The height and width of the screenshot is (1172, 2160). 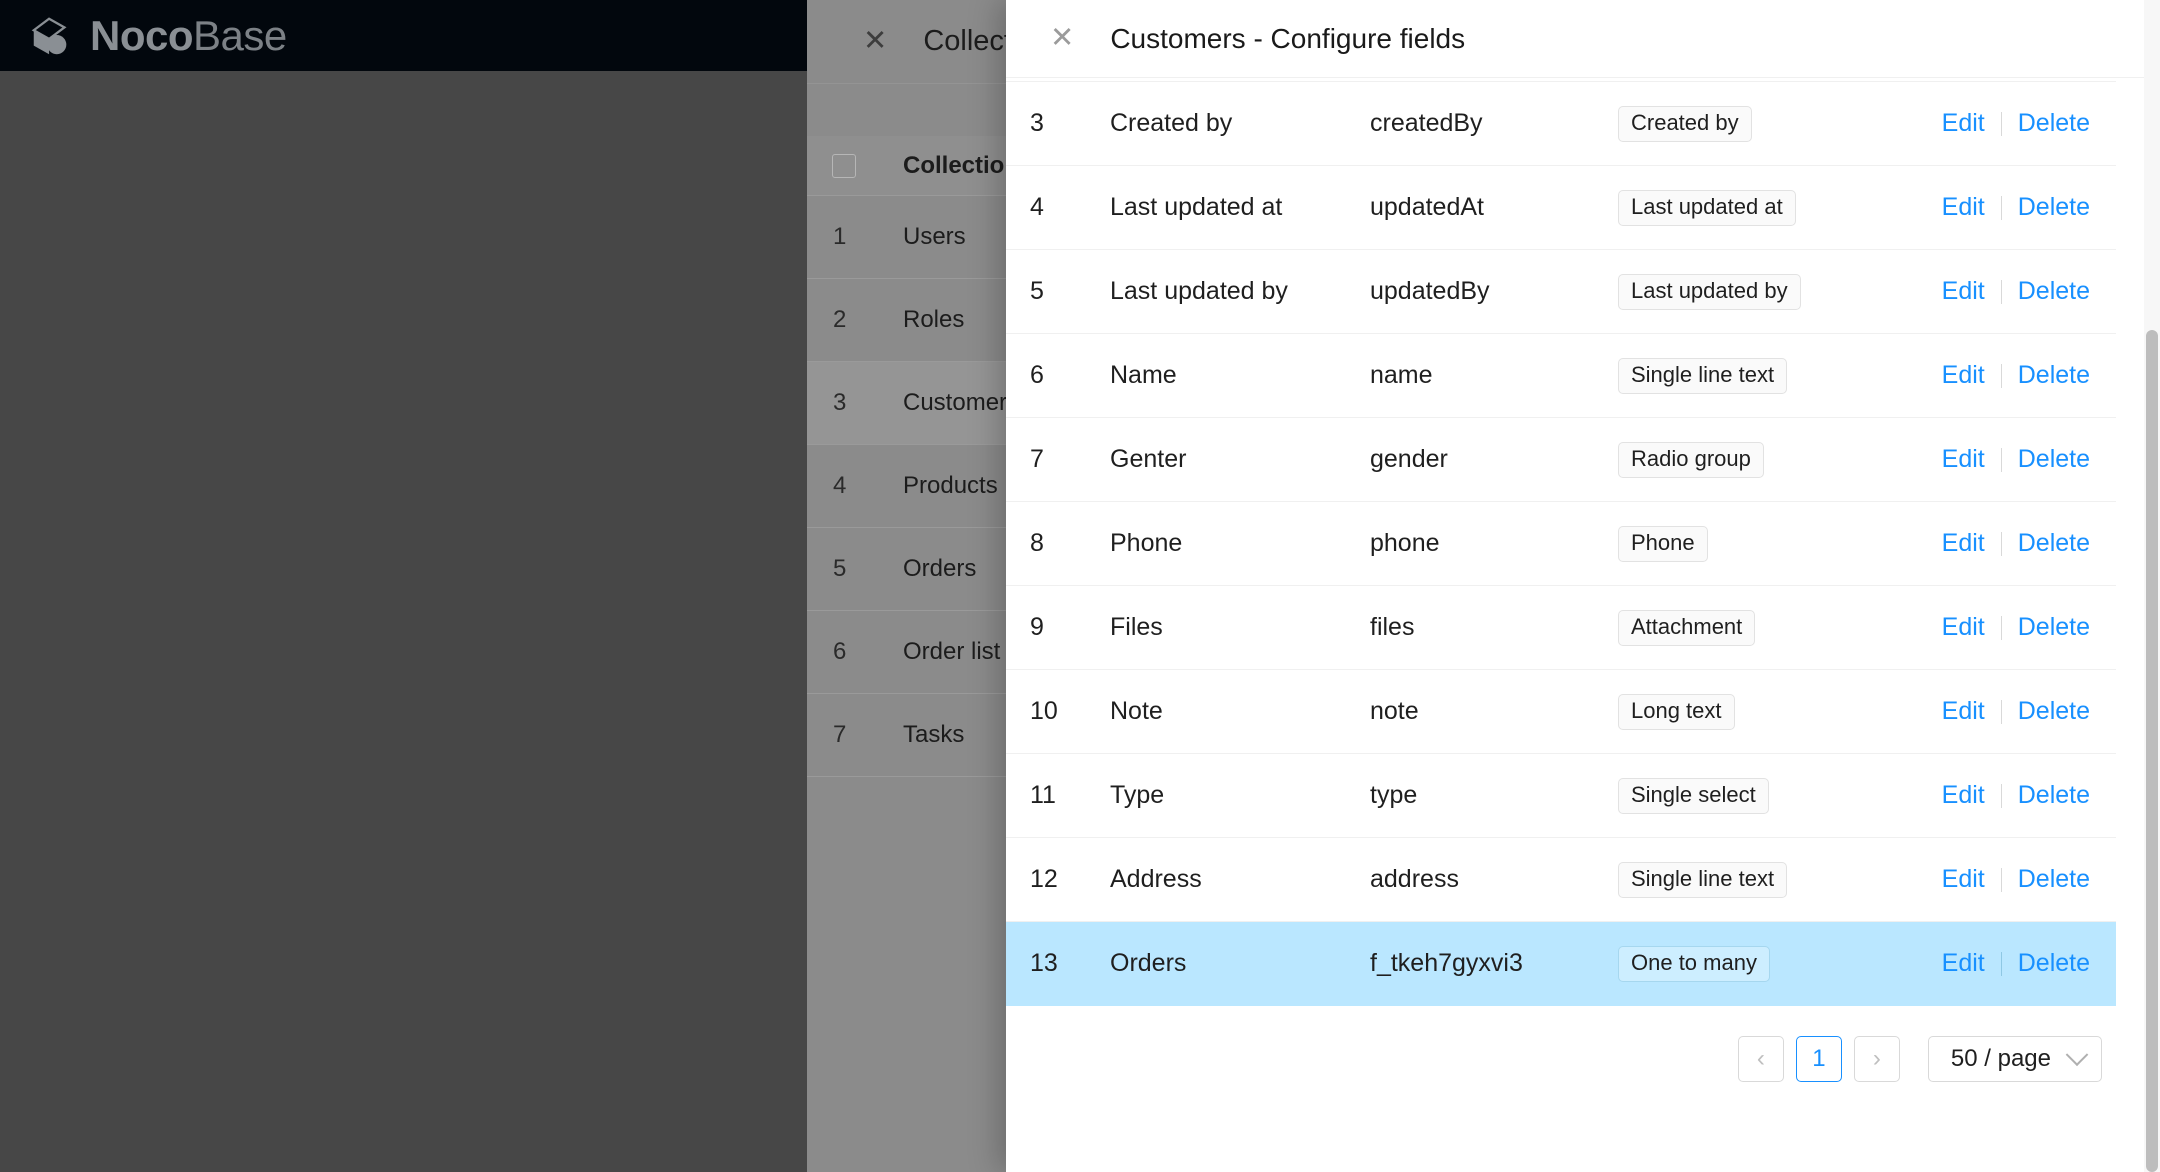 What do you see at coordinates (1743, 795) in the screenshot?
I see `field-interface-cell: Single select` at bounding box center [1743, 795].